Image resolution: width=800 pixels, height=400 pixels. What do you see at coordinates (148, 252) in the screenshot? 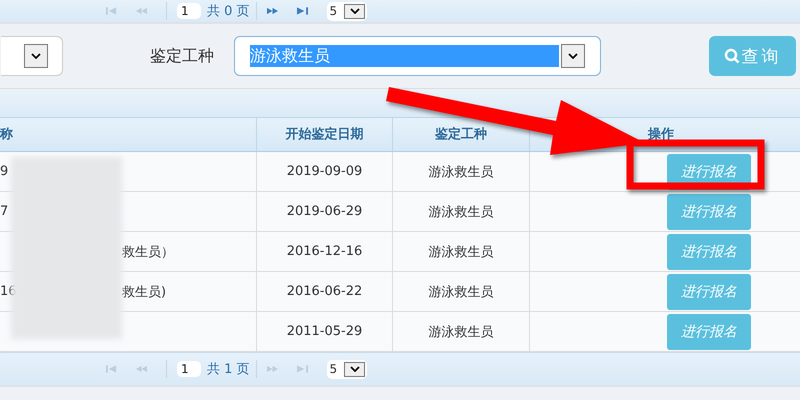
I see `table-cell-text: 救生员）` at bounding box center [148, 252].